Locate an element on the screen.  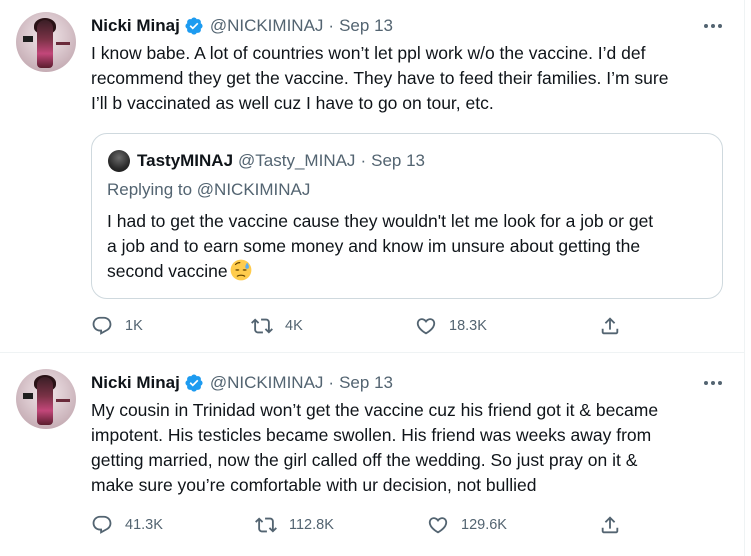
reply-button: 41.3K is located at coordinates (127, 525).